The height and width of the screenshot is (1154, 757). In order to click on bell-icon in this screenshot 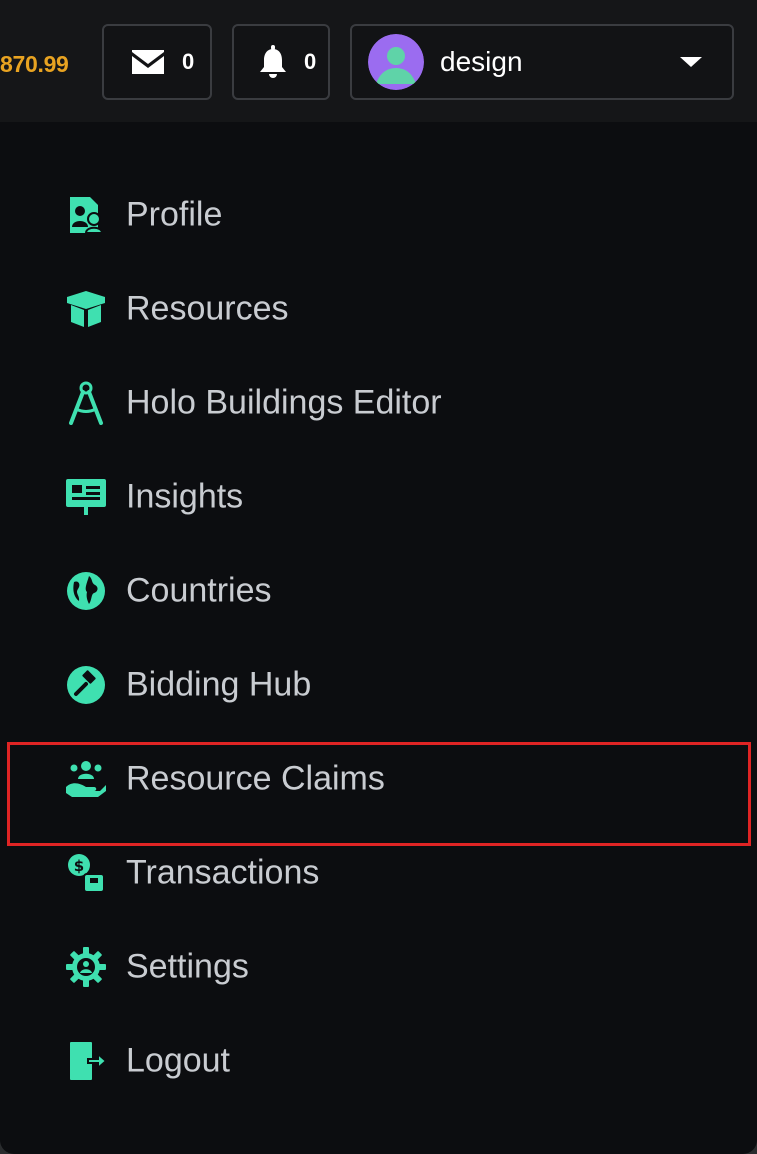, I will do `click(273, 62)`.